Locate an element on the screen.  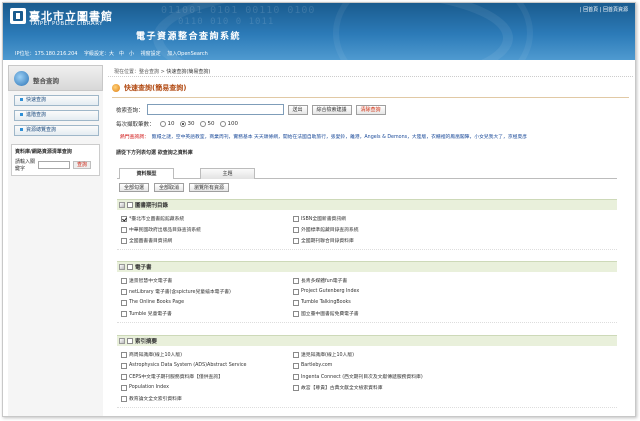
window-setting-link: 視窗設定 is located at coordinates (151, 54).